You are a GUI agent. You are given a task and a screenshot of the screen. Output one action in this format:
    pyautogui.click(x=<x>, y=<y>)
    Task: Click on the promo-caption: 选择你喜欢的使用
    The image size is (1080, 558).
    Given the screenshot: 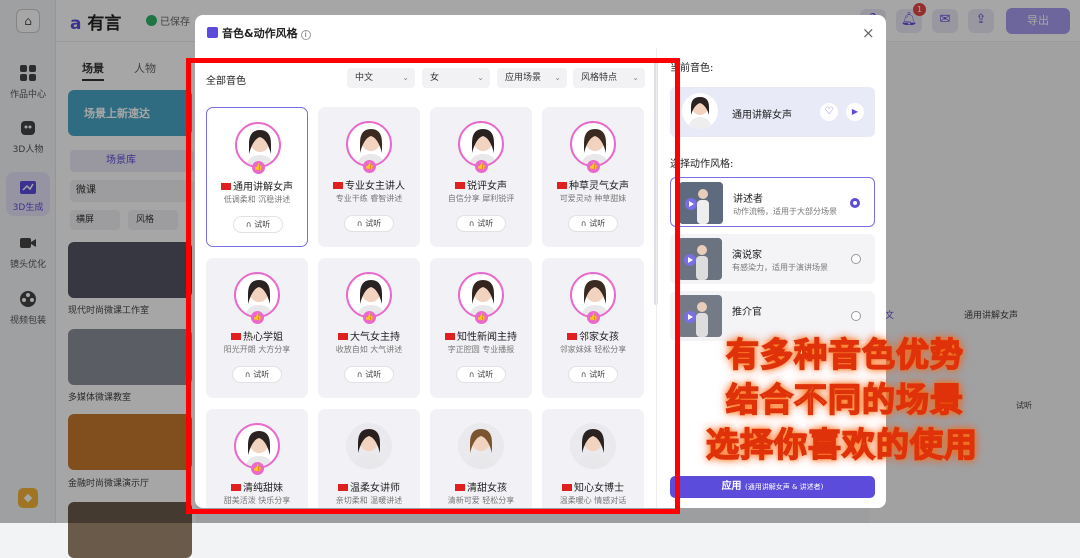 What is the action you would take?
    pyautogui.click(x=841, y=444)
    